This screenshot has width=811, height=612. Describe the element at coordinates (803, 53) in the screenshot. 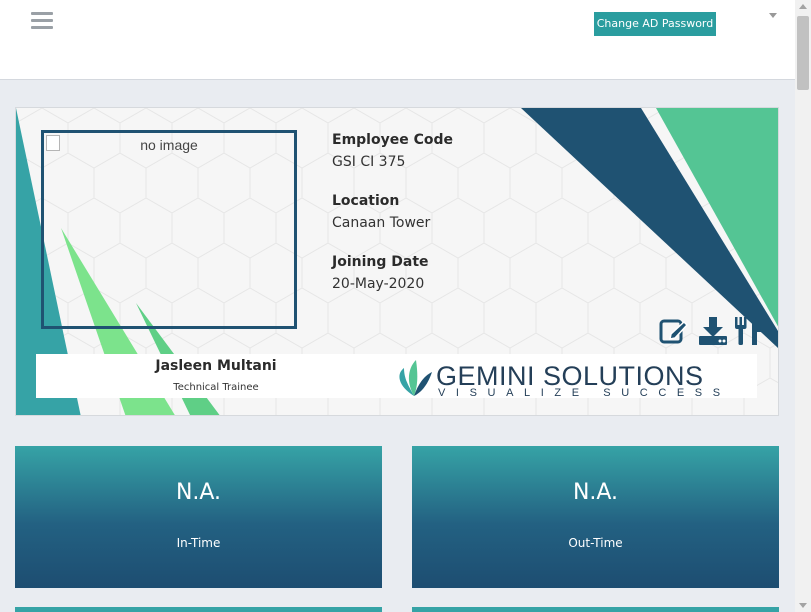

I see `scrollbar-thumb` at that location.